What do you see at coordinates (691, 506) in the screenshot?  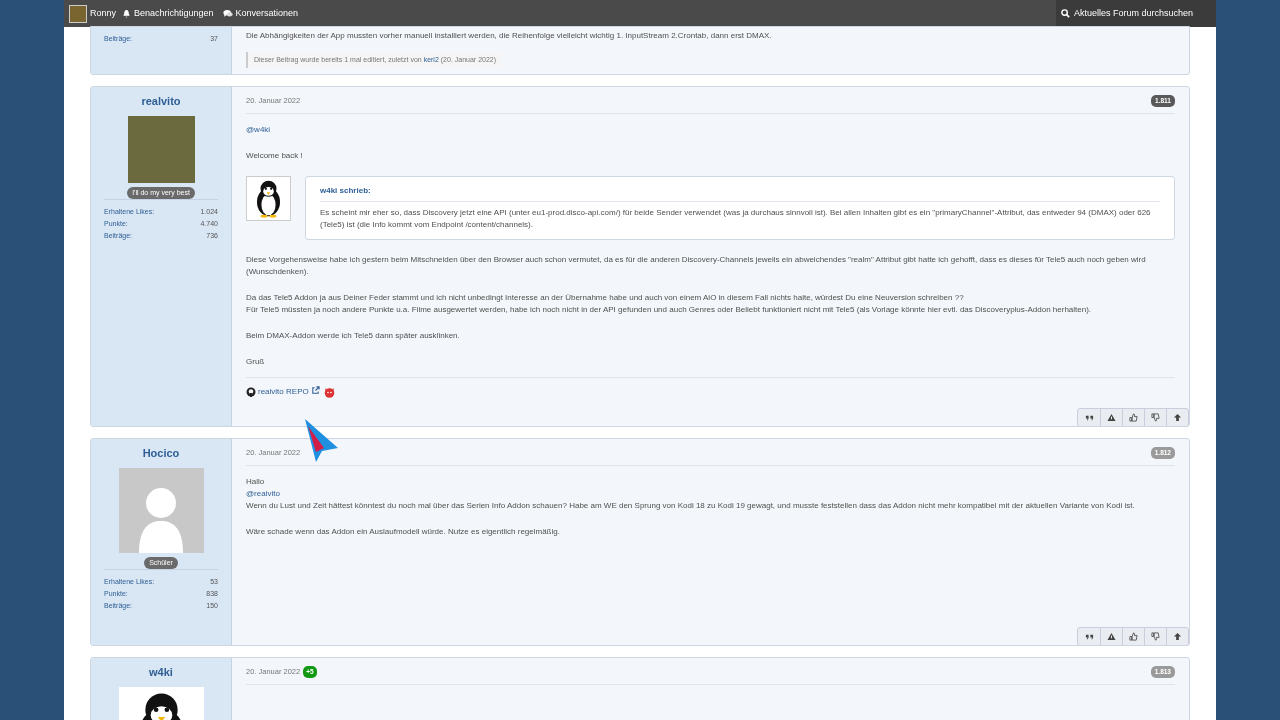 I see `text-line: Wenn du Lust und Zeit hättest könntest du noch mal über das Serien Info Addon schauen? Habe am WE den Sprung von Kodi 18 zu Kodi 19 gewagt, und musste feststellen dass das Addon nicht mehr kompatibel mit der aktuellen Variante von Kodi ist.` at bounding box center [691, 506].